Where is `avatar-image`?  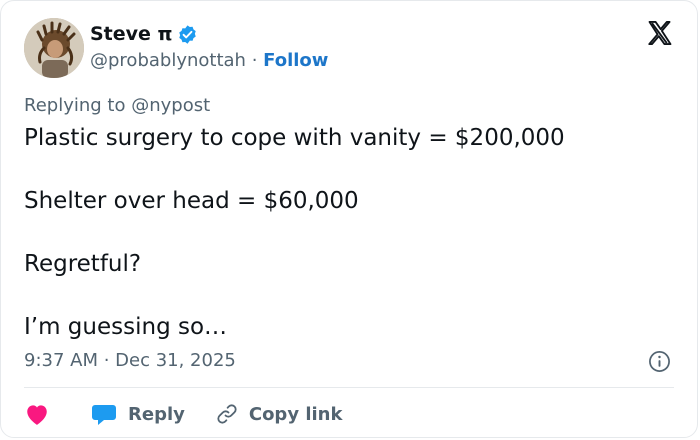
avatar-image is located at coordinates (54, 48).